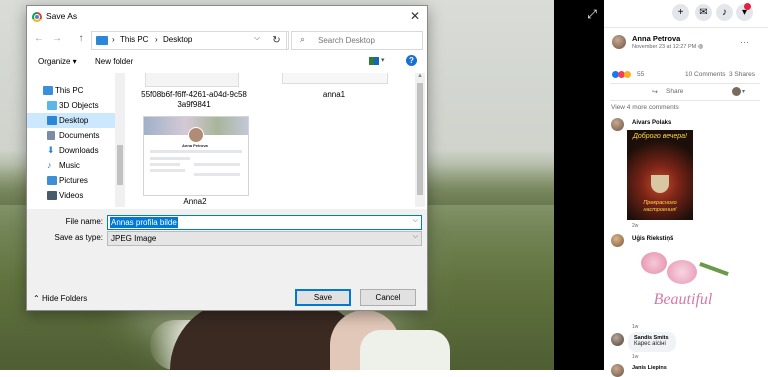 This screenshot has height=377, width=768. What do you see at coordinates (705, 74) in the screenshot?
I see `comments-count: 10 Comments` at bounding box center [705, 74].